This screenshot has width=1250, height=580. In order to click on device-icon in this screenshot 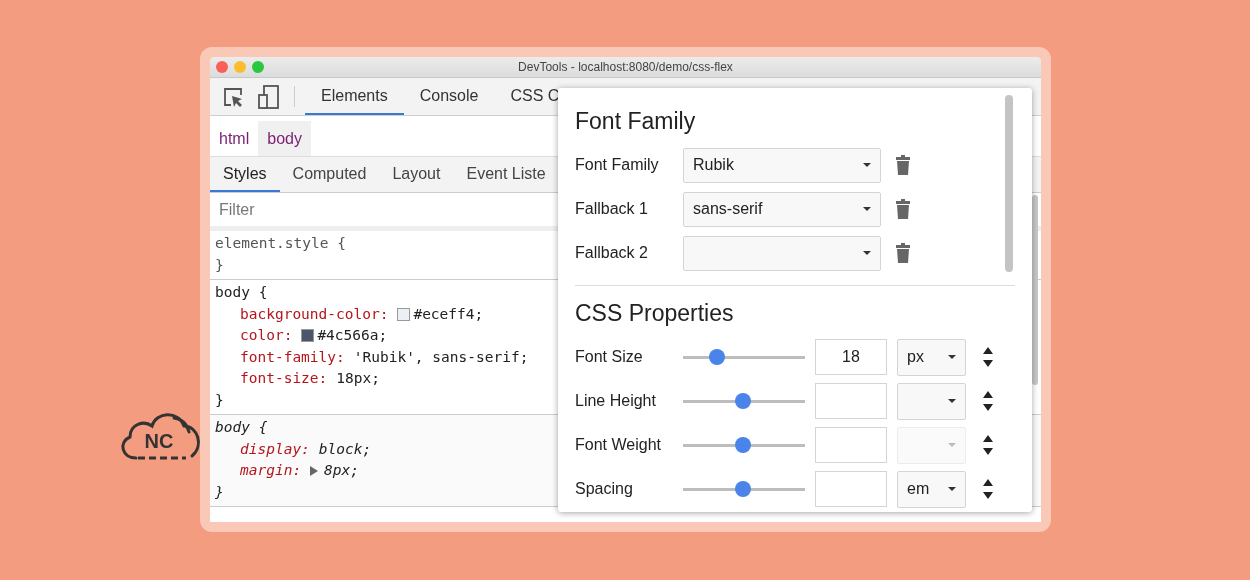, I will do `click(269, 96)`.